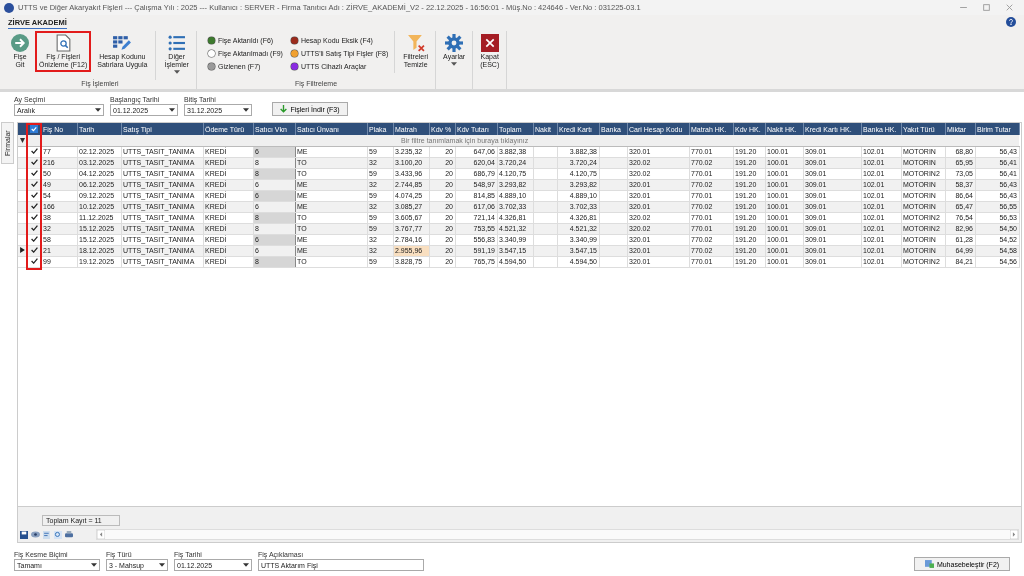  Describe the element at coordinates (415, 43) in the screenshot. I see `filter-clear-icon` at that location.